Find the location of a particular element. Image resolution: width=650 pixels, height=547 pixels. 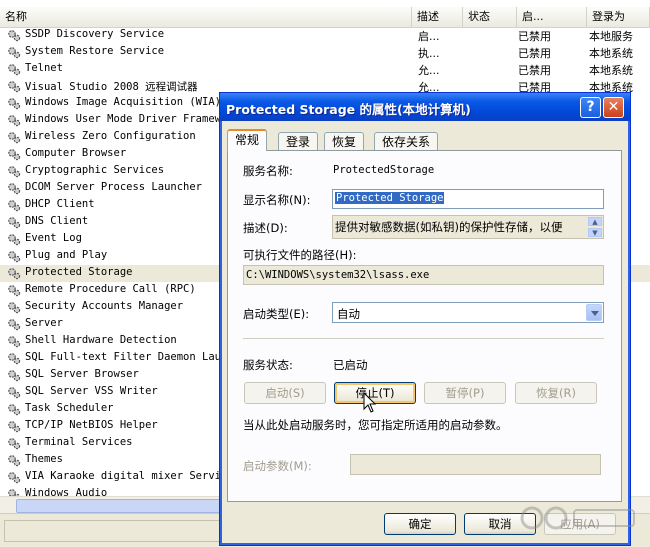

table-row: SSDP Discovery Service 启... 已禁用 本地服务 is located at coordinates (325, 35).